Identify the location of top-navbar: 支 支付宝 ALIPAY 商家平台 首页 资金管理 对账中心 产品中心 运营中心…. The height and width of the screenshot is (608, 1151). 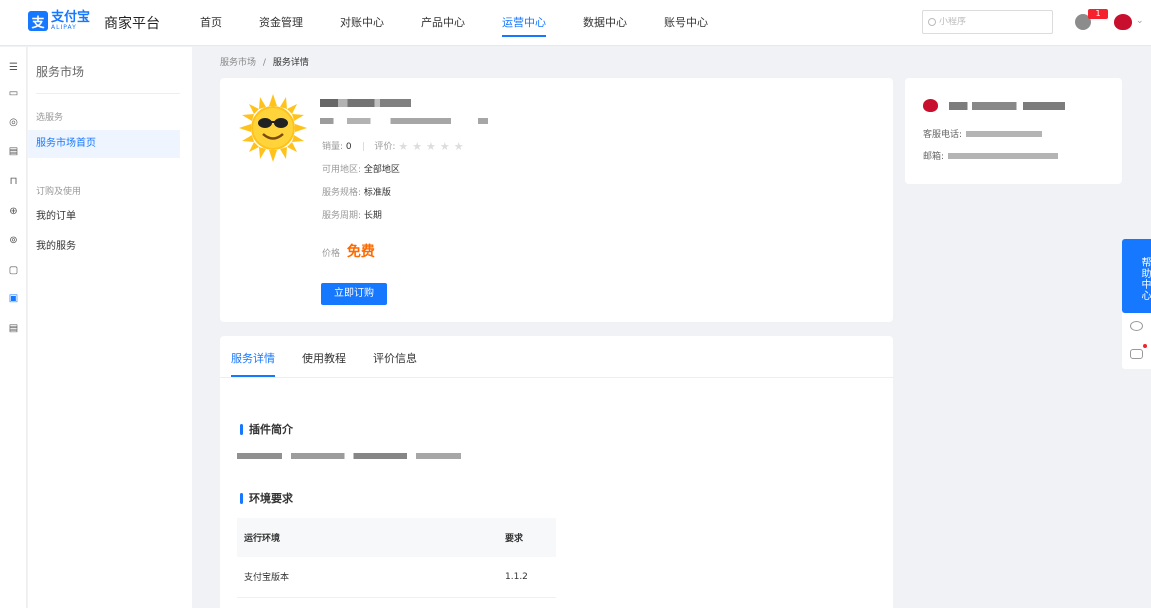
(575, 23).